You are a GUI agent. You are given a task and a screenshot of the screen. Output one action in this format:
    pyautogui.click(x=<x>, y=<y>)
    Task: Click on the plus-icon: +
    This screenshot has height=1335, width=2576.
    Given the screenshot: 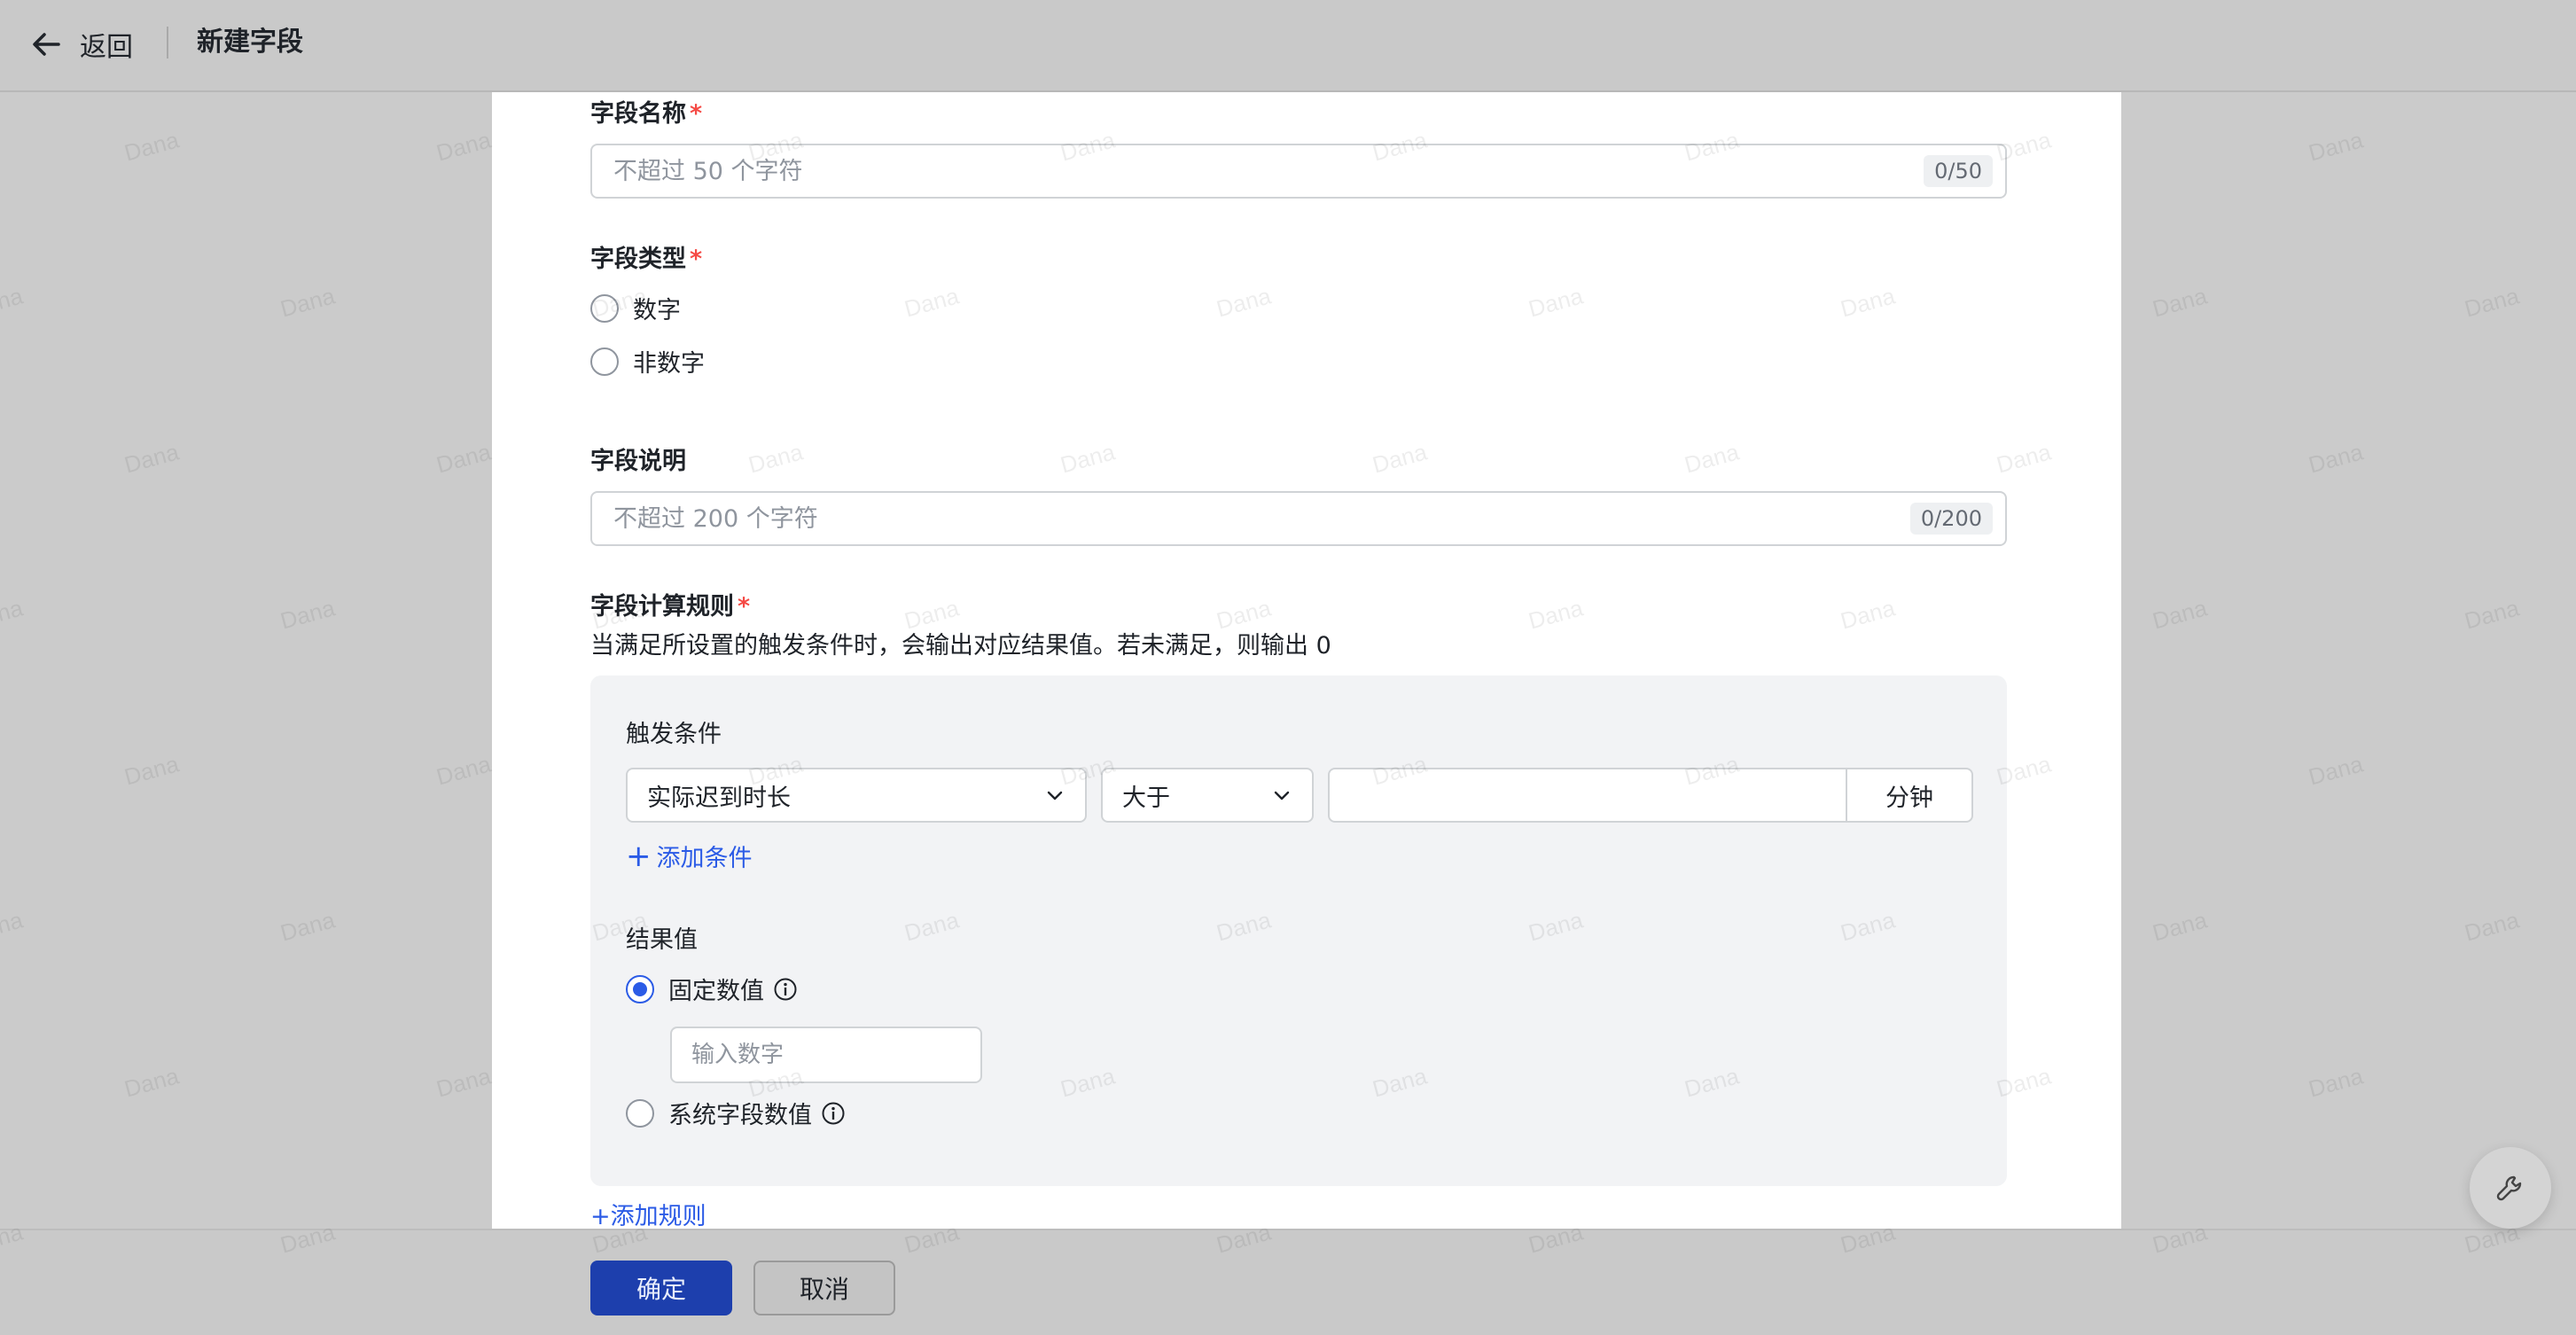 What is the action you would take?
    pyautogui.click(x=639, y=856)
    